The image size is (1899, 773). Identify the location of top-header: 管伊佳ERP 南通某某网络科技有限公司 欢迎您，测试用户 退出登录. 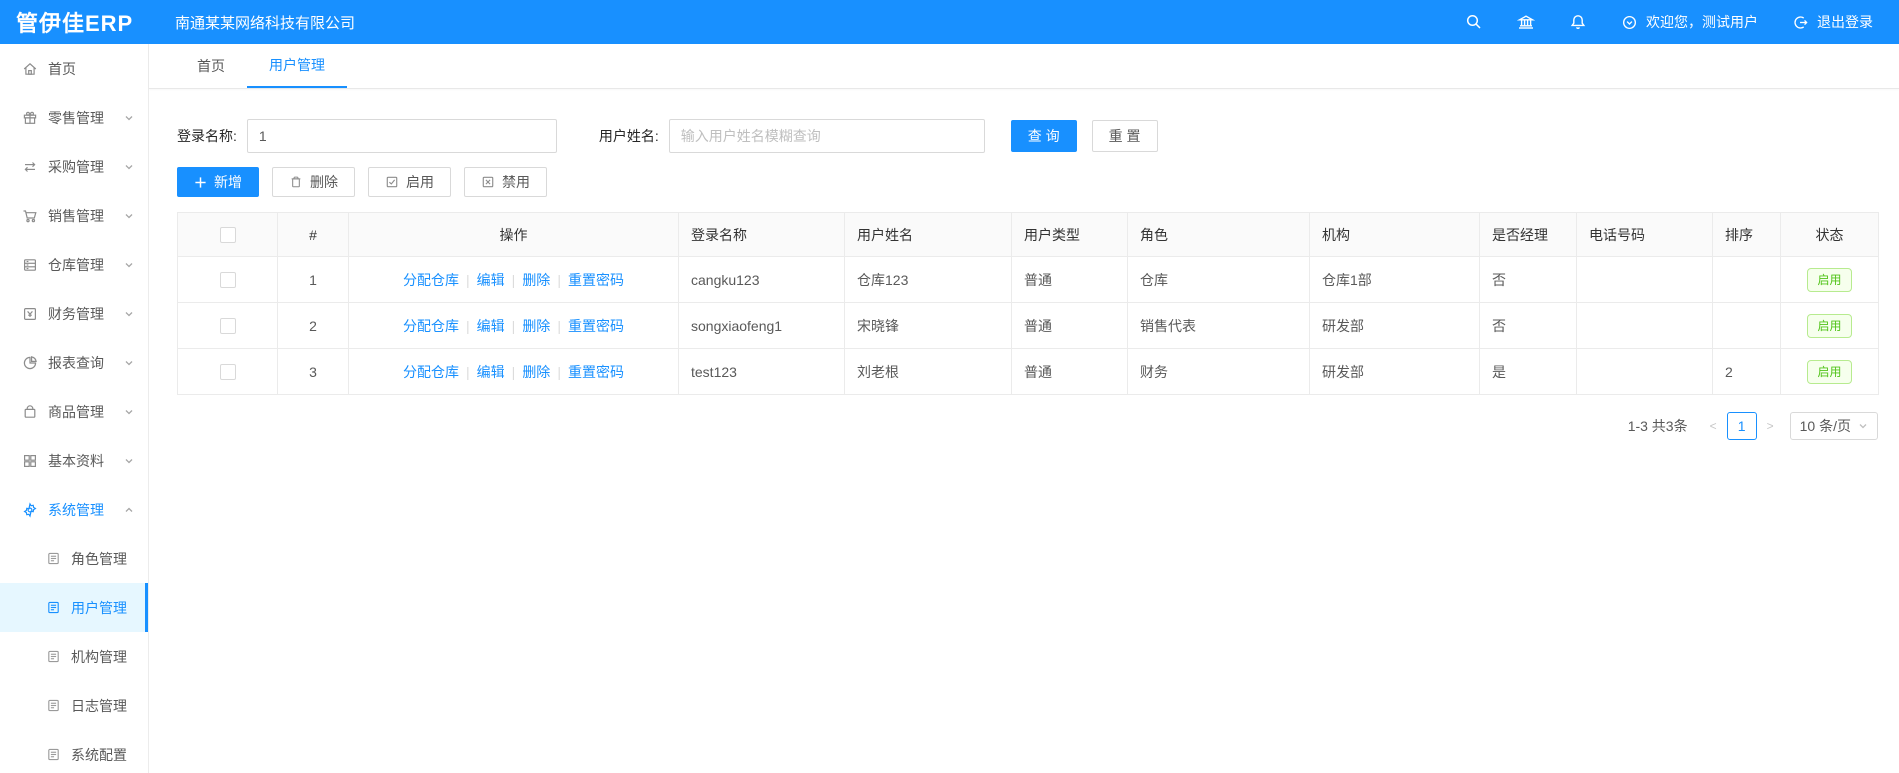
(949, 22).